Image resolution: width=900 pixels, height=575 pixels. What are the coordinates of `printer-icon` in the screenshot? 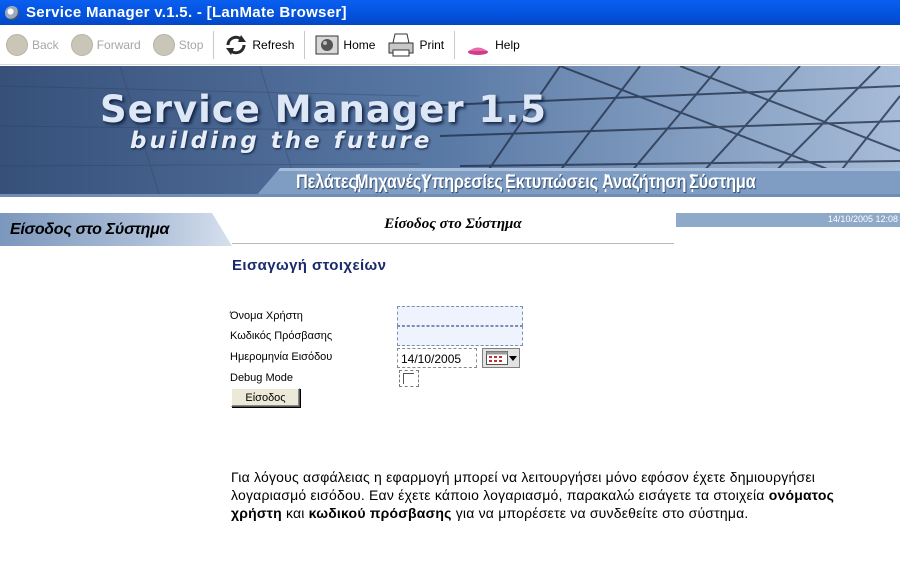 It's located at (401, 45).